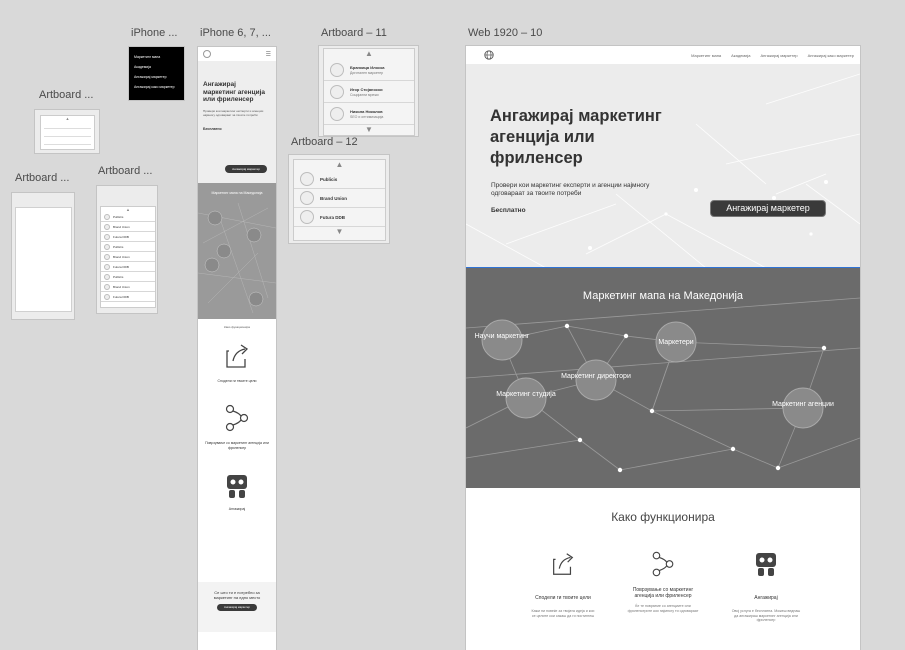 The height and width of the screenshot is (650, 905). I want to click on person-row: Никола Николов SEO и оптимизација, so click(369, 114).